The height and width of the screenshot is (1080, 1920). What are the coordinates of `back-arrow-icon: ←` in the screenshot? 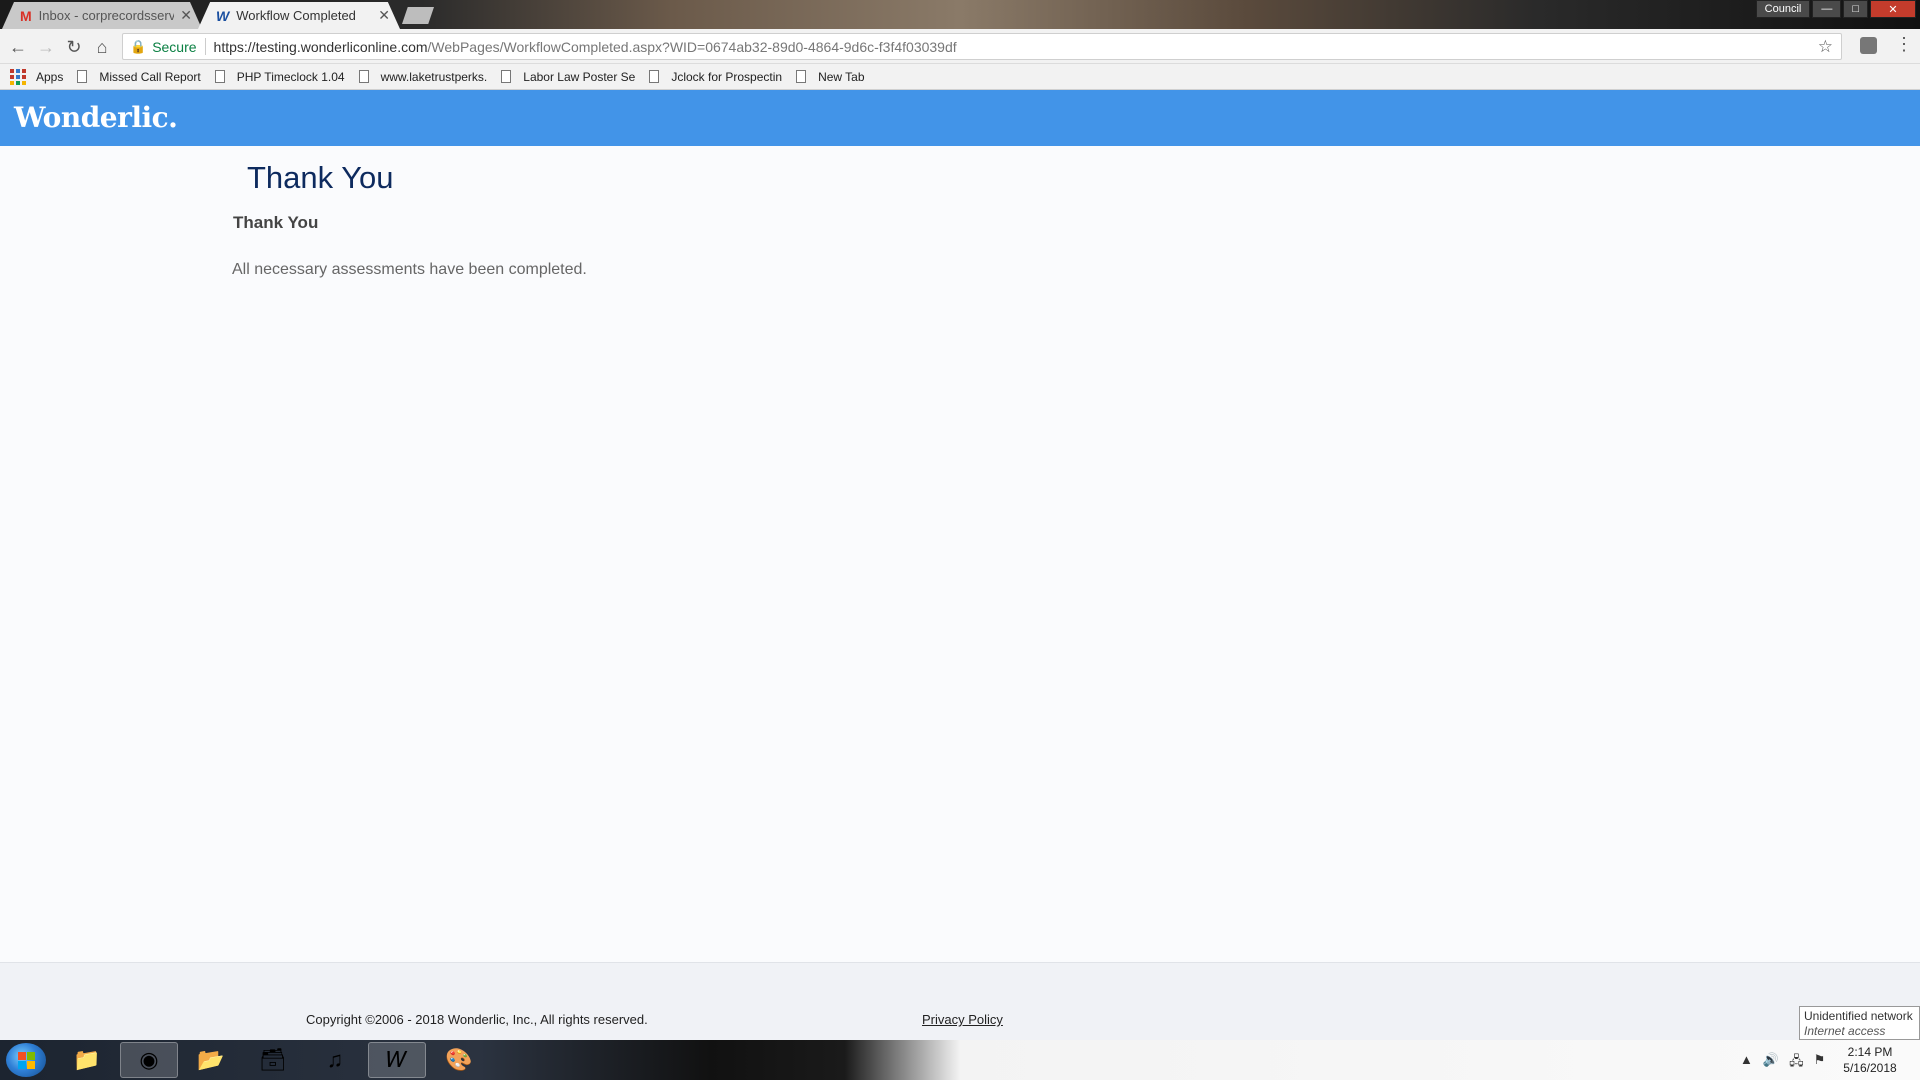 It's located at (18, 47).